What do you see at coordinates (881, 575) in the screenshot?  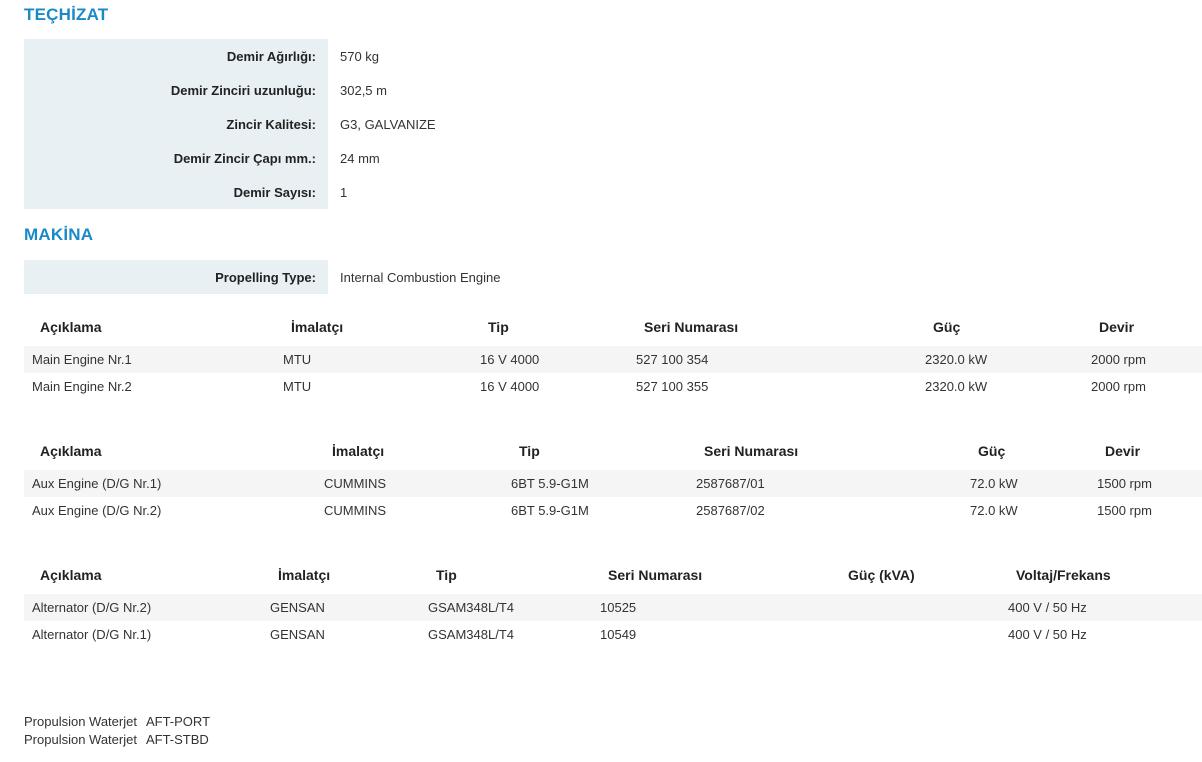 I see `column-header: Güç (kVA)` at bounding box center [881, 575].